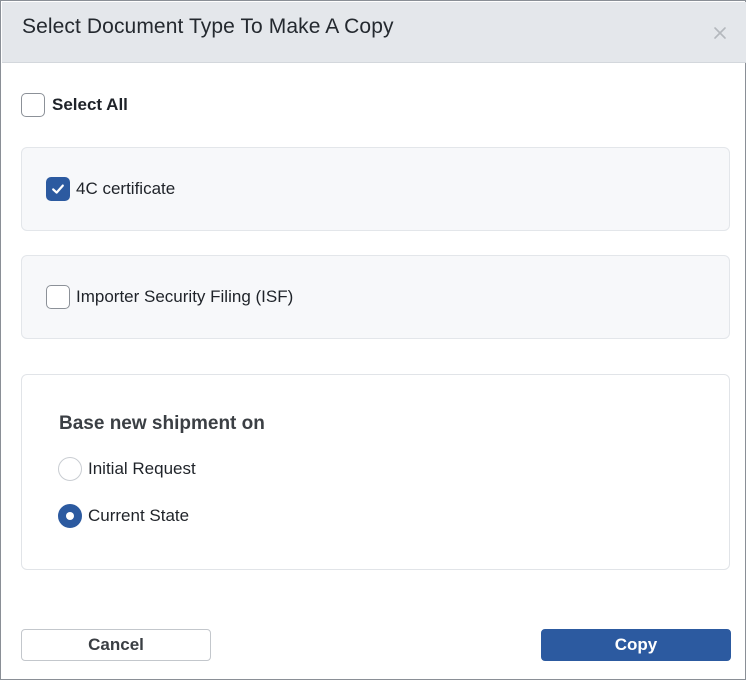 This screenshot has height=680, width=746. What do you see at coordinates (162, 423) in the screenshot?
I see `section-title: Base new shipment on` at bounding box center [162, 423].